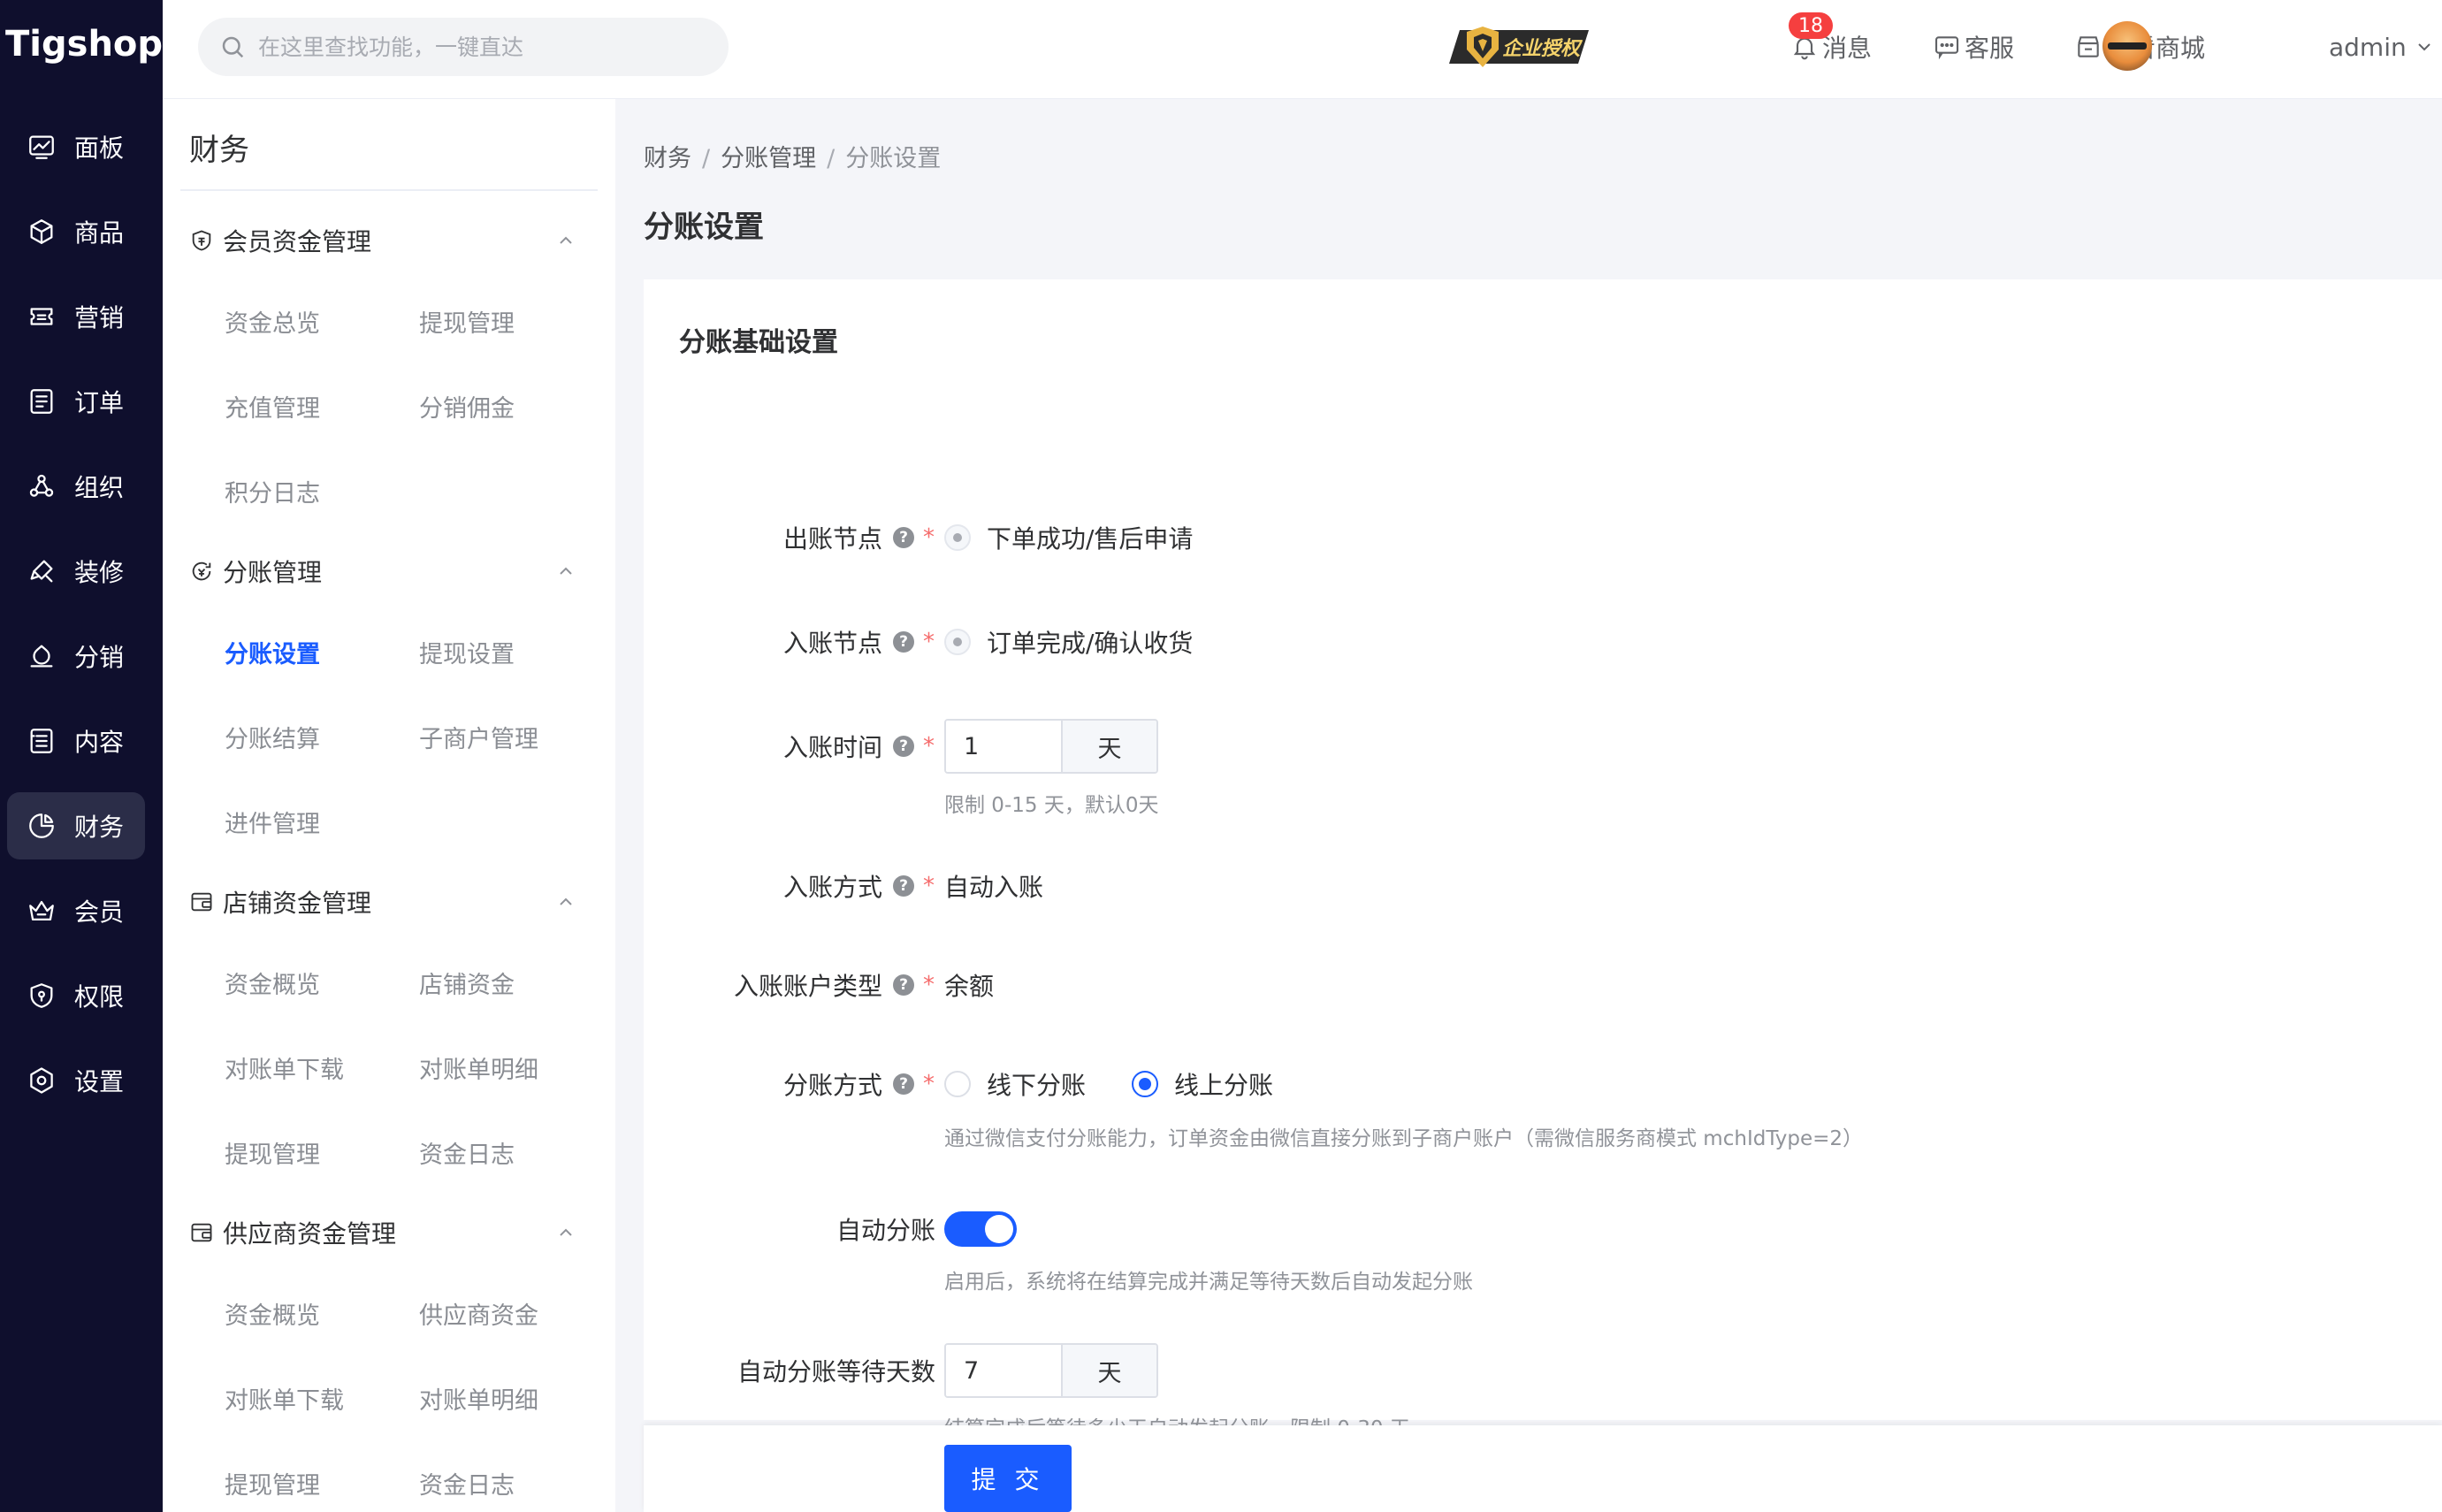 The height and width of the screenshot is (1512, 2442). I want to click on rail-item-5: 装修, so click(76, 571).